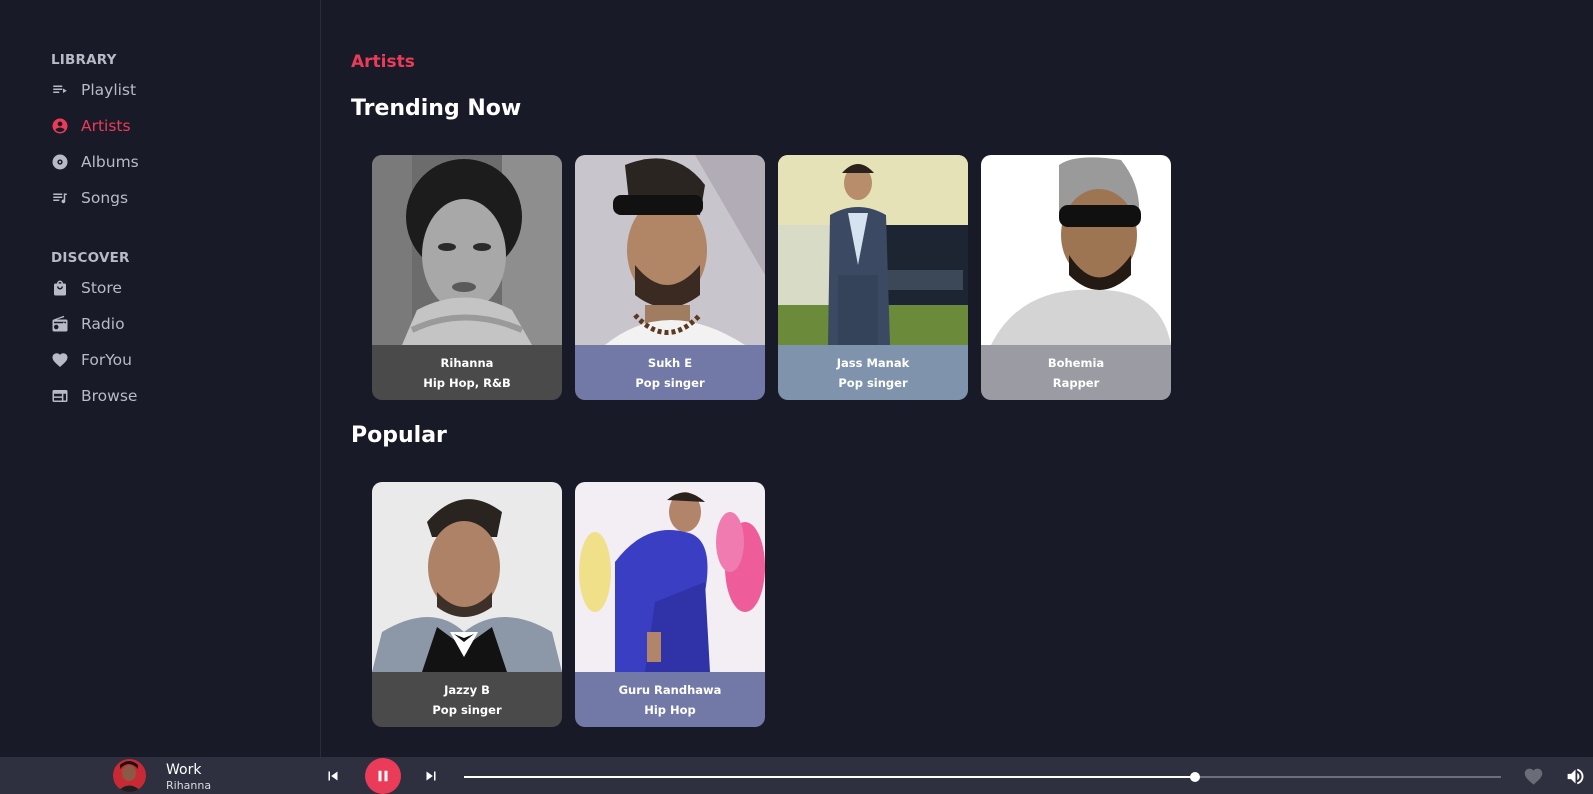  I want to click on sidebar-item-albums: Albums, so click(95, 162).